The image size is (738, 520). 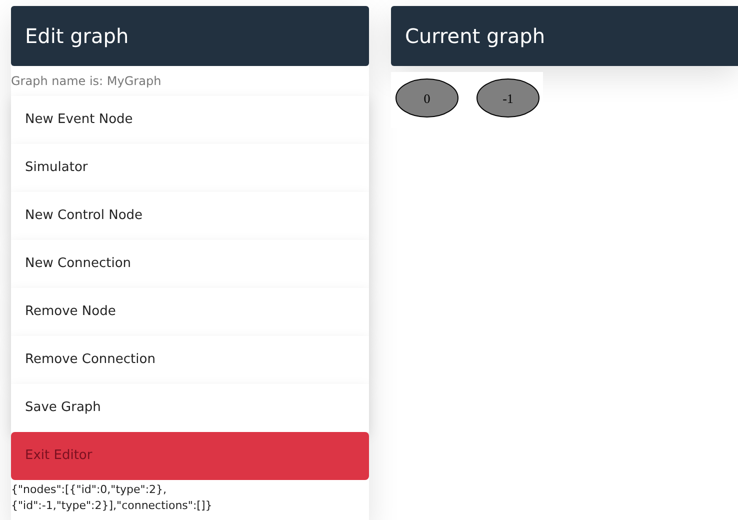 I want to click on panel-header: Edit graph, so click(x=190, y=36).